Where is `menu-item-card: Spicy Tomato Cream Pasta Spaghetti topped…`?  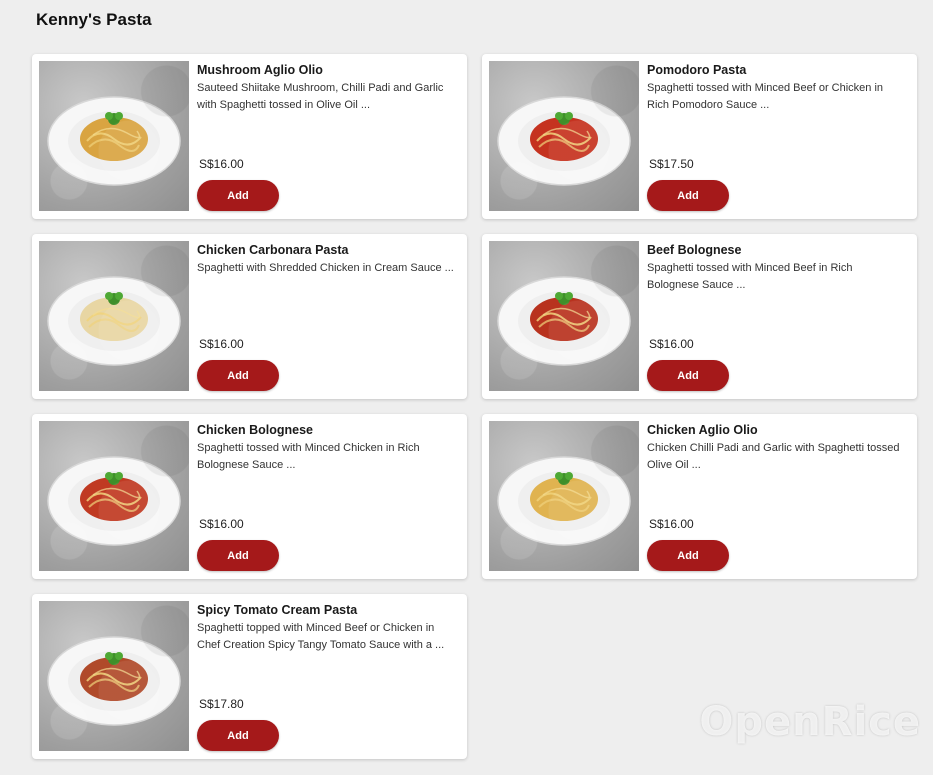
menu-item-card: Spicy Tomato Cream Pasta Spaghetti topped… is located at coordinates (249, 676).